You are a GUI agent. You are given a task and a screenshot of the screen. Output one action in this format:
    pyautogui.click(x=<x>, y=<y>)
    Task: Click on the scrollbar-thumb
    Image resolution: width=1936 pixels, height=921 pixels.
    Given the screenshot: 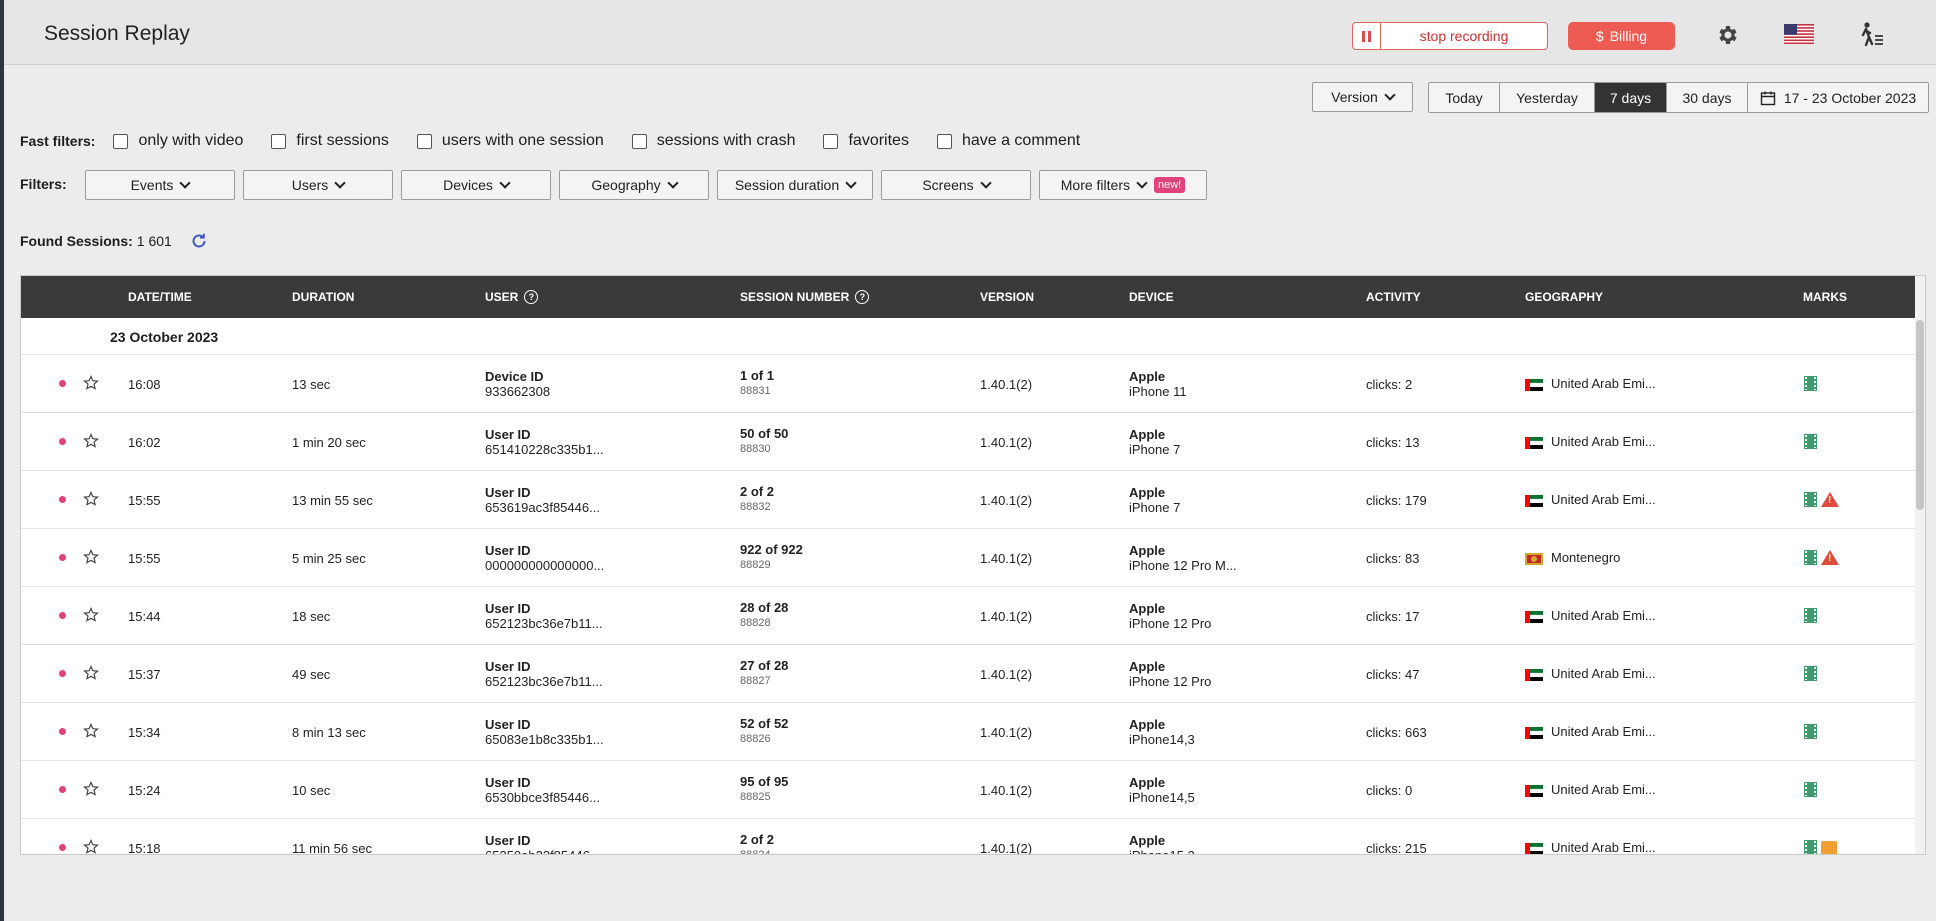 What is the action you would take?
    pyautogui.click(x=1920, y=415)
    